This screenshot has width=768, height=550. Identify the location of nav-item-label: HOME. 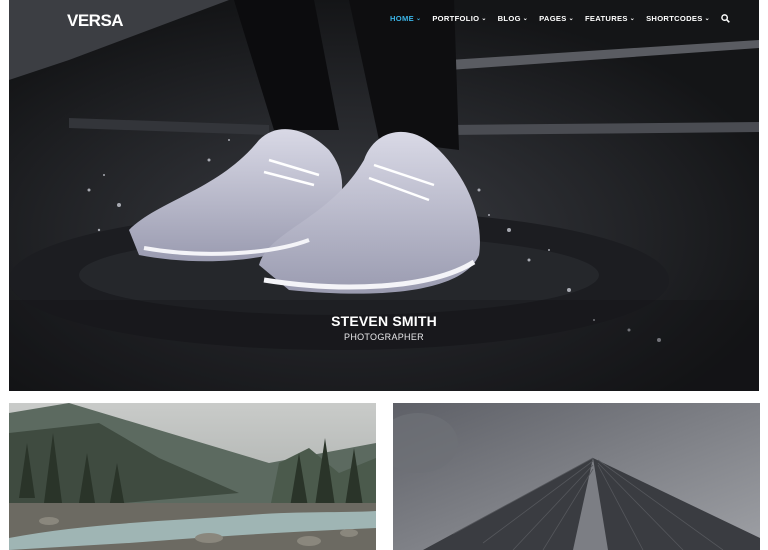
(402, 18).